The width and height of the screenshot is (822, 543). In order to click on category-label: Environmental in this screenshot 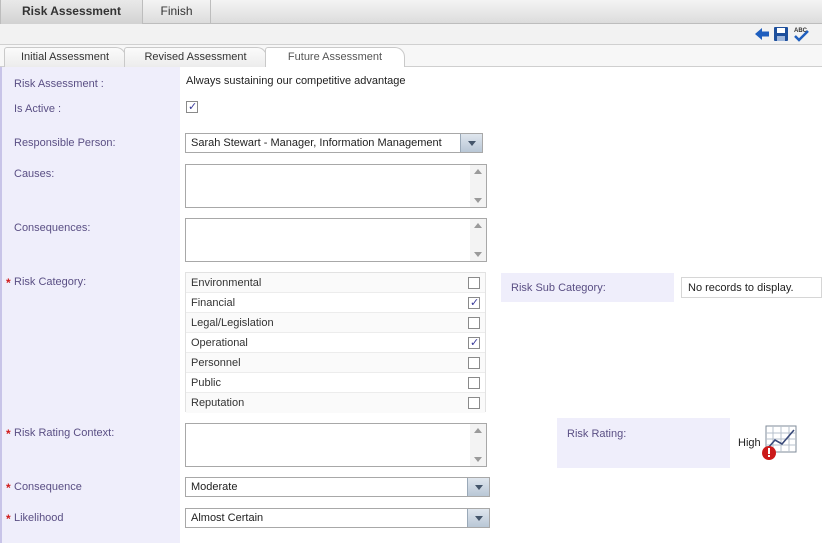, I will do `click(226, 283)`.